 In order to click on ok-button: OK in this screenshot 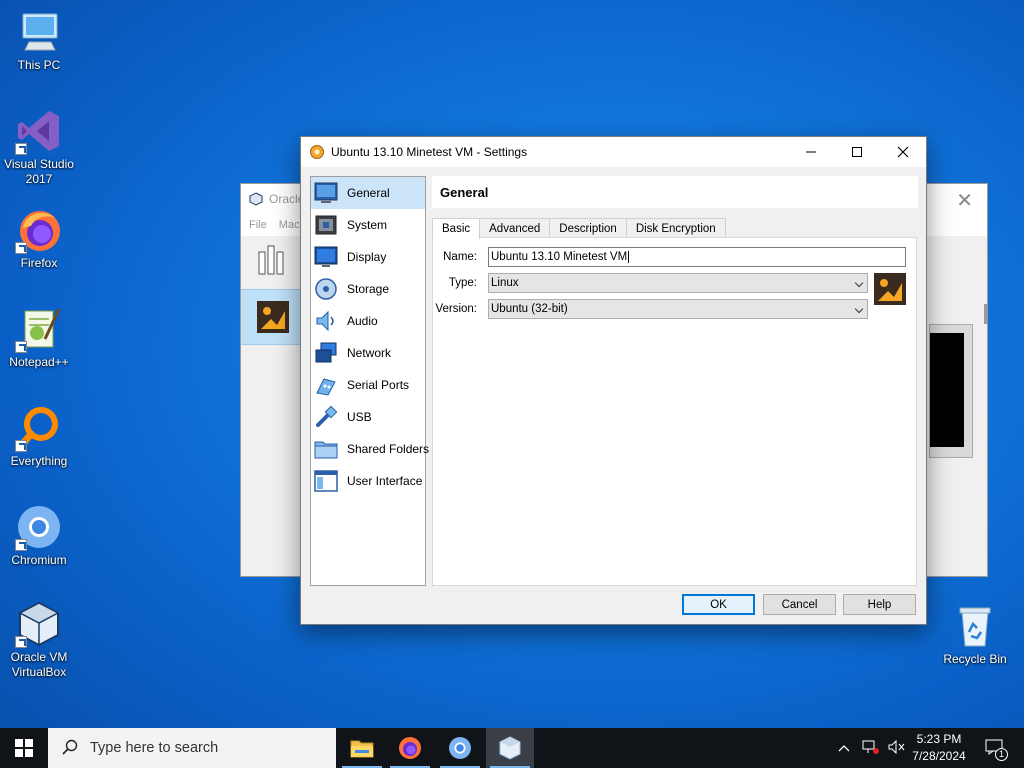, I will do `click(718, 604)`.